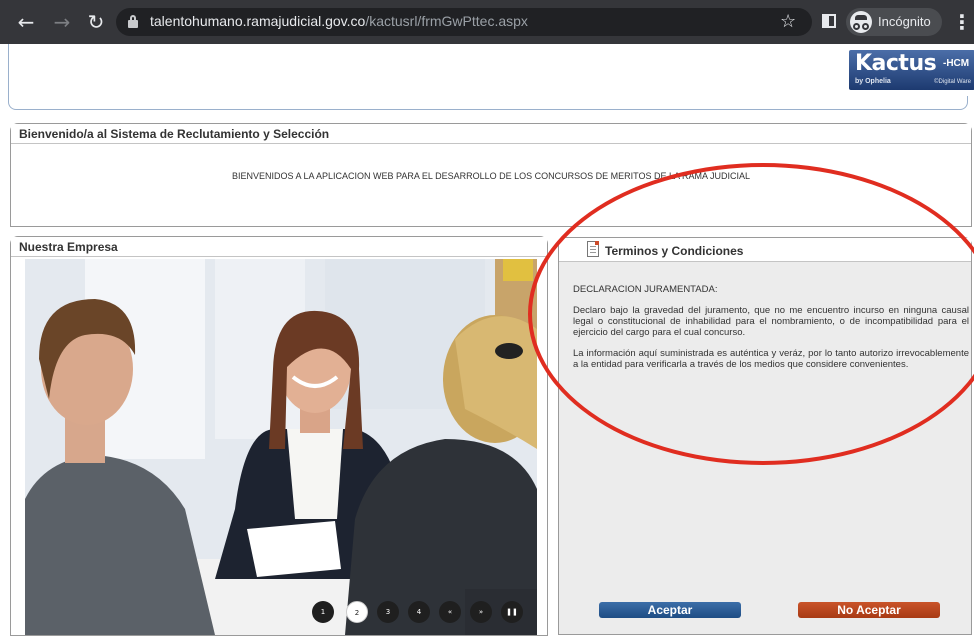  Describe the element at coordinates (861, 22) in the screenshot. I see `incognito-icon` at that location.